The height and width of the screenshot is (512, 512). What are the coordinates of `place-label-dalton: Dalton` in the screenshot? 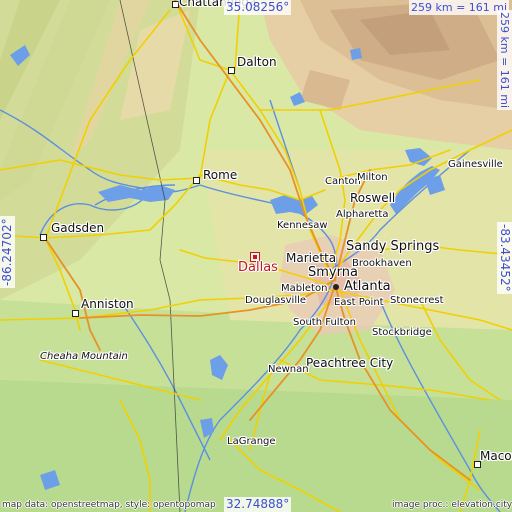 It's located at (257, 62).